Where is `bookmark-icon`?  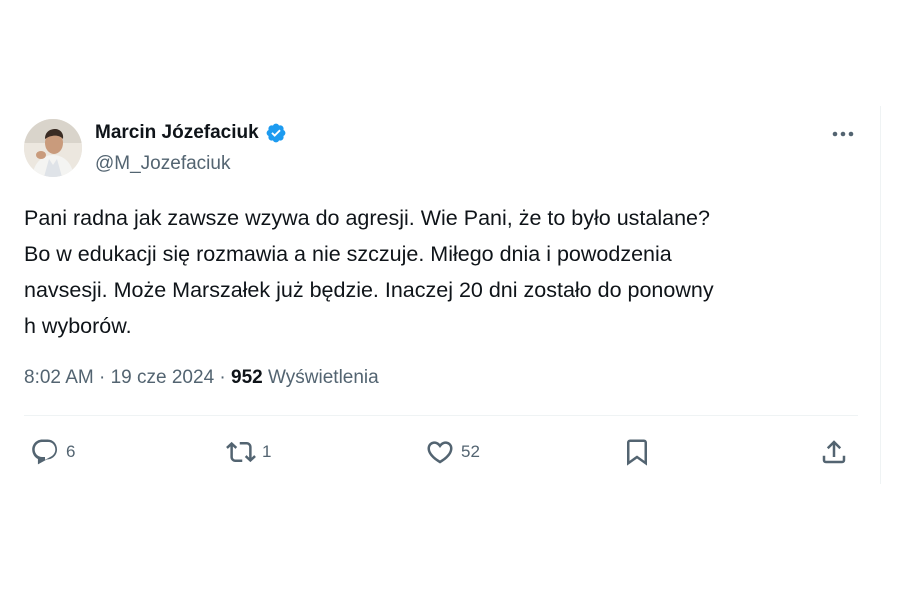 bookmark-icon is located at coordinates (637, 452).